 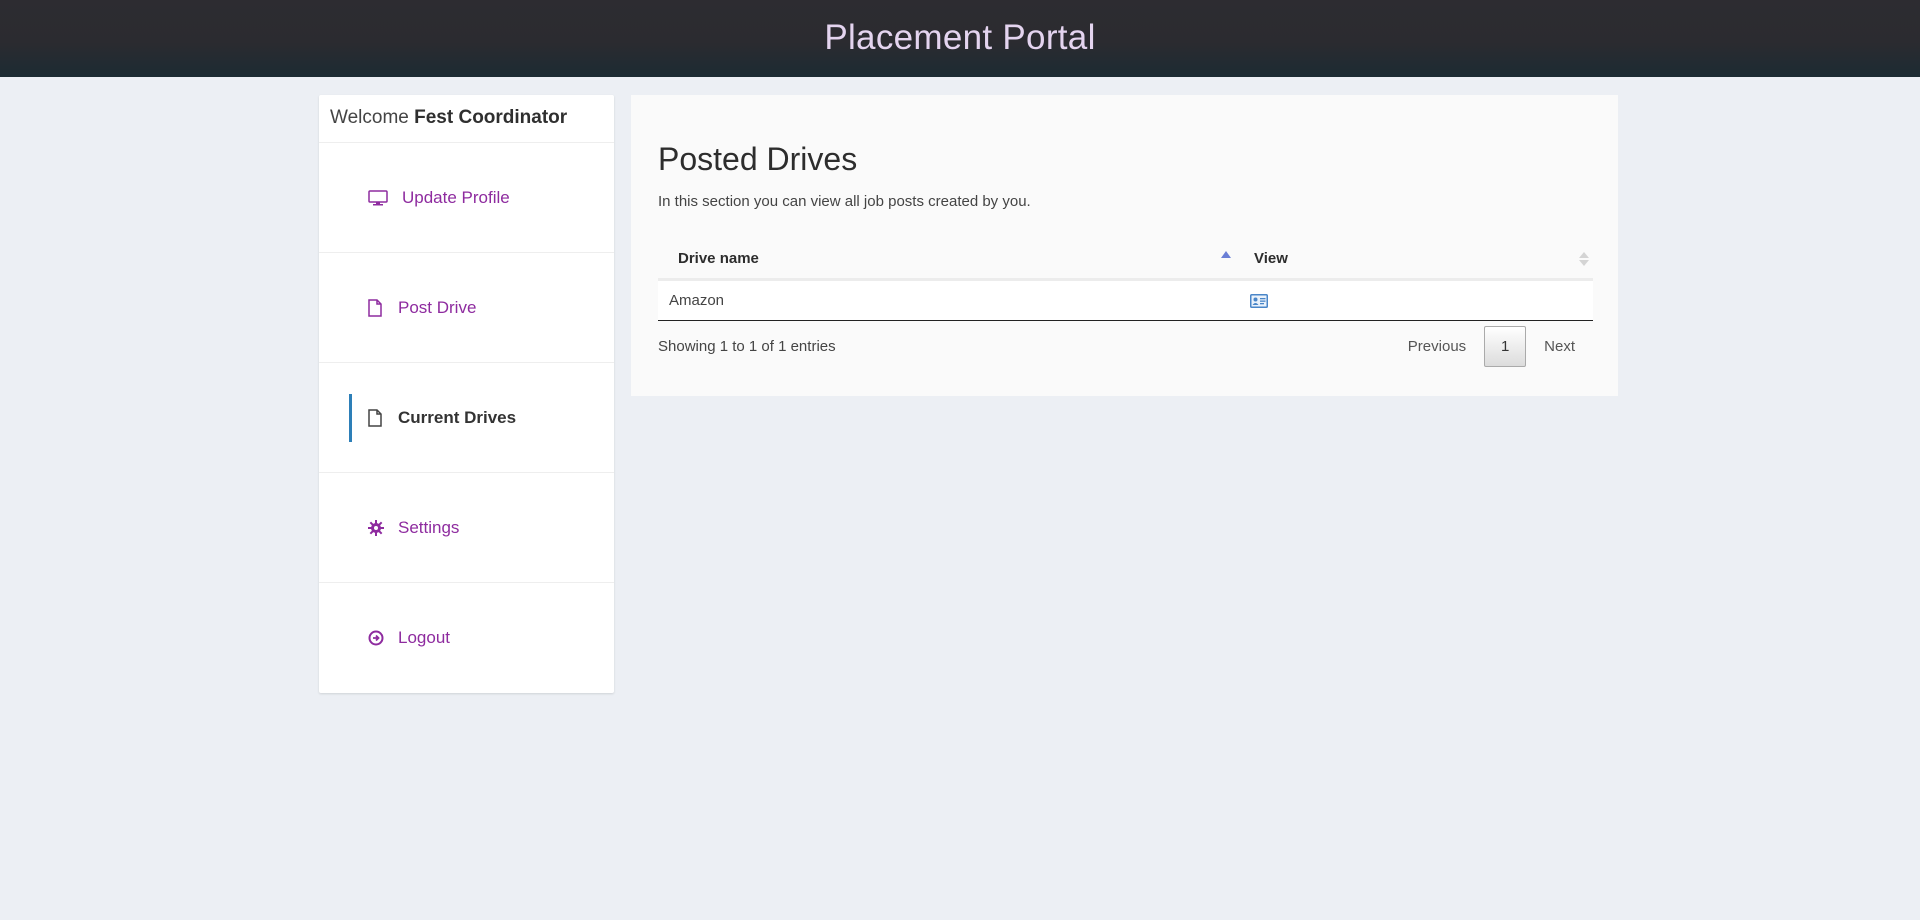 What do you see at coordinates (379, 528) in the screenshot?
I see `gear-icon` at bounding box center [379, 528].